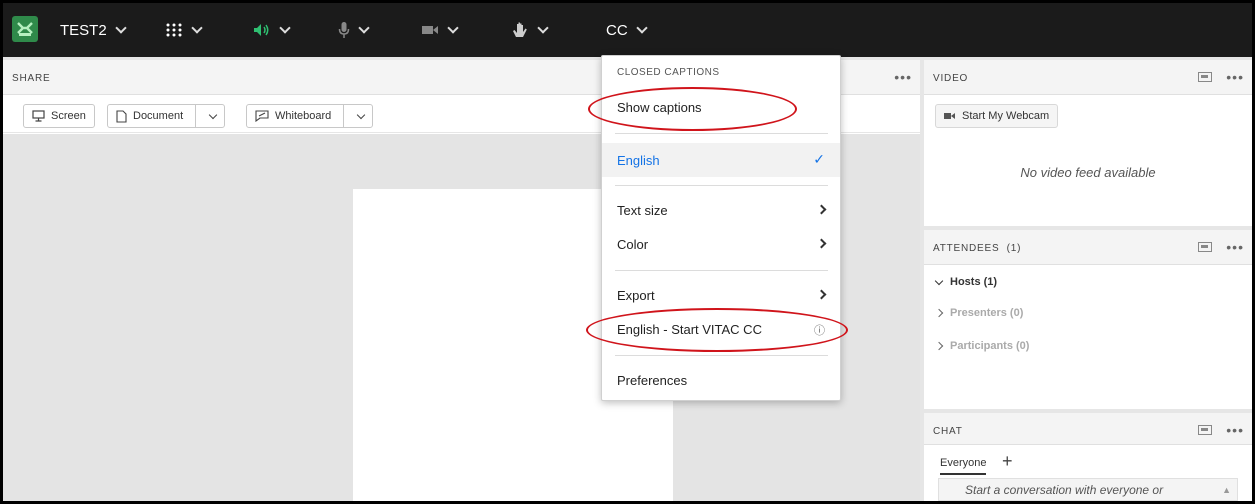 The width and height of the screenshot is (1255, 504). I want to click on monitor-icon, so click(38, 116).